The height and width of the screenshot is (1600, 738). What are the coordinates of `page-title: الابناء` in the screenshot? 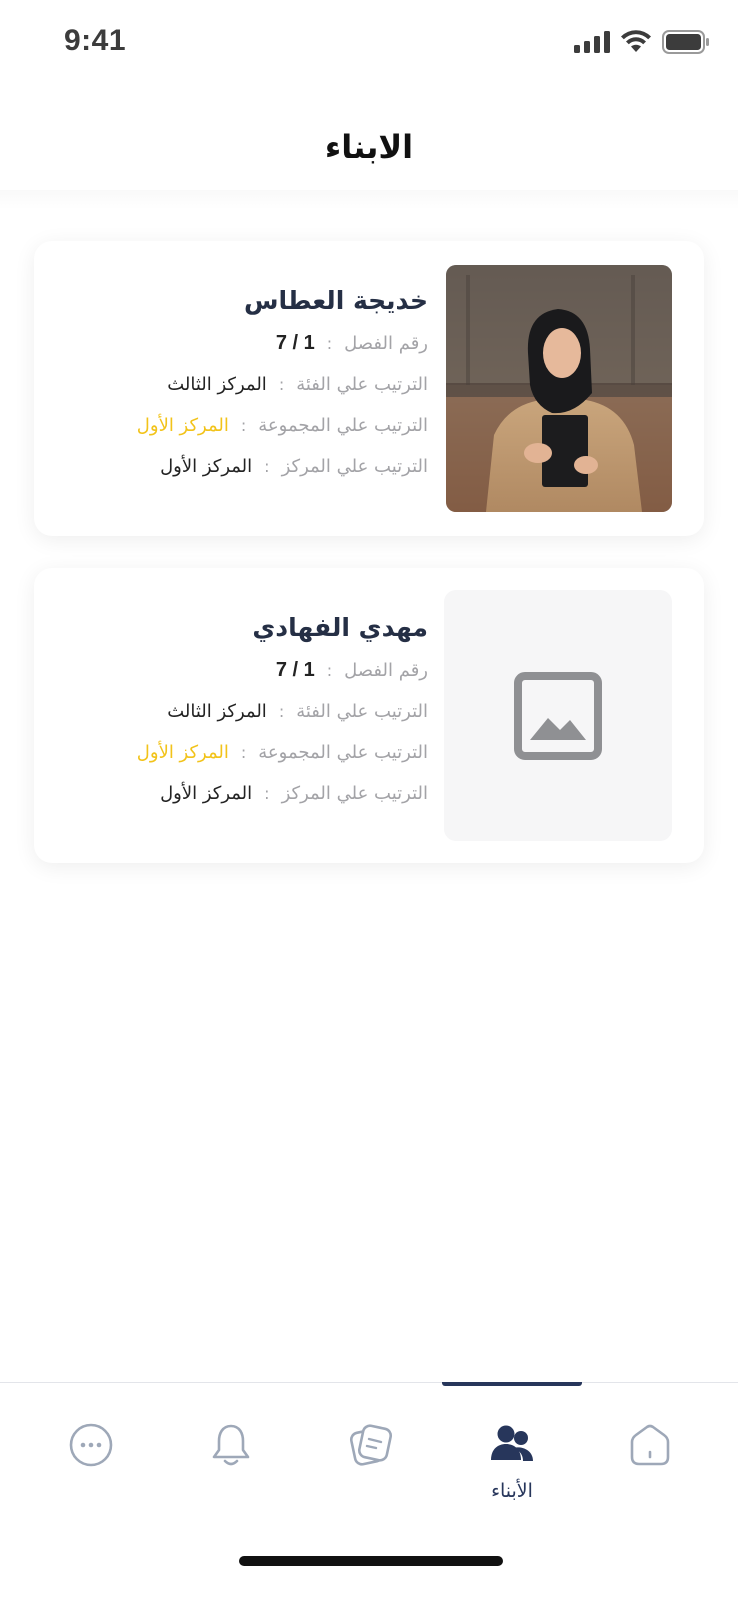 It's located at (369, 147).